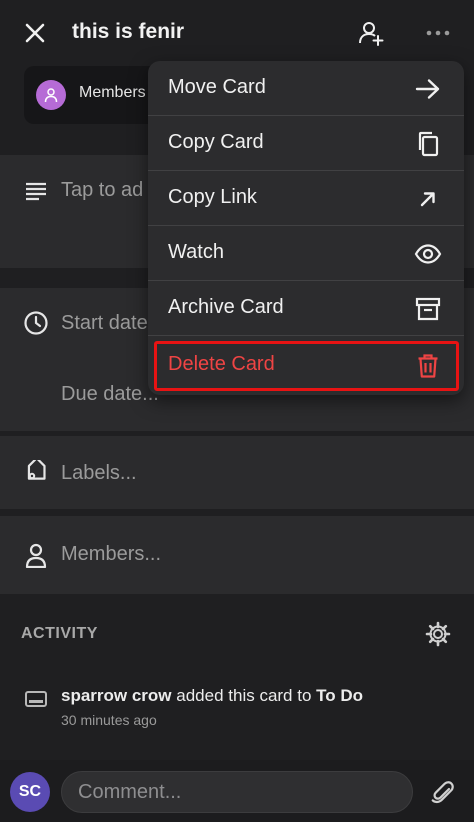 The width and height of the screenshot is (474, 822). What do you see at coordinates (306, 143) in the screenshot?
I see `menu-item-copy-card: Copy Card` at bounding box center [306, 143].